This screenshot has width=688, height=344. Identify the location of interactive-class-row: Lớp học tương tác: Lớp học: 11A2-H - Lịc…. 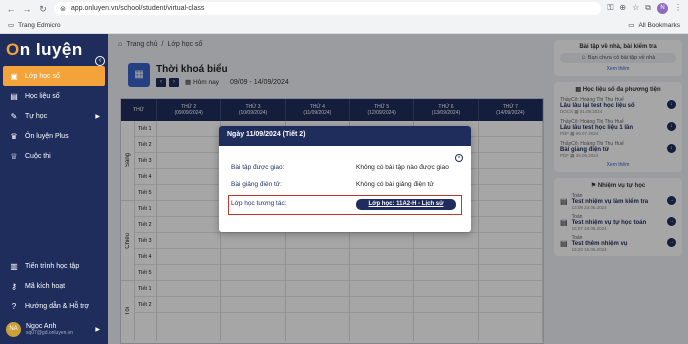
(345, 205).